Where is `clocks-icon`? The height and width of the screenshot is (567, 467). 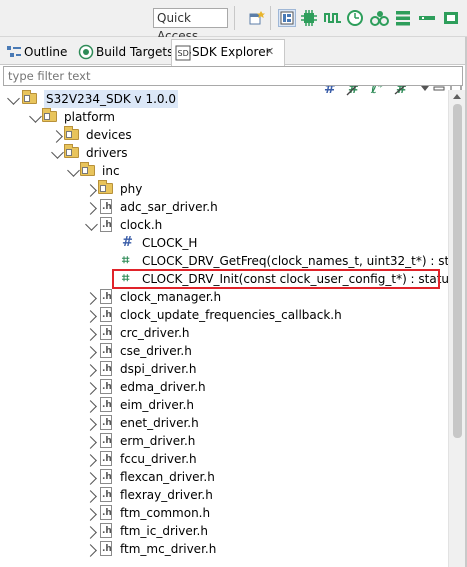
clocks-icon is located at coordinates (355, 18).